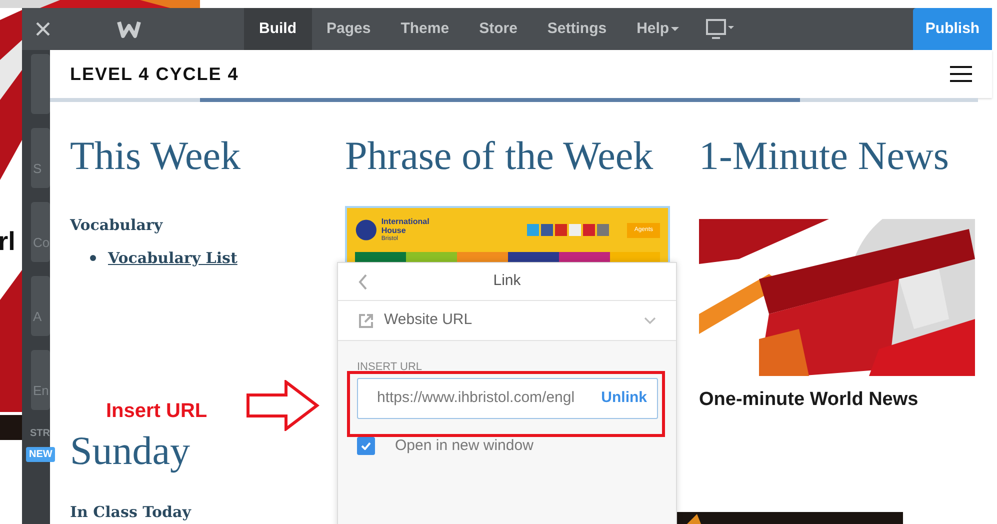  Describe the element at coordinates (278, 29) in the screenshot. I see `nav-tab: Build` at that location.